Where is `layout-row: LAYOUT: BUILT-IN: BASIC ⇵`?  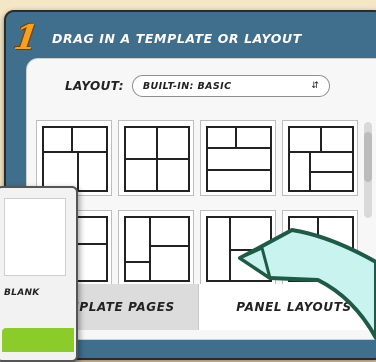
layout-row: LAYOUT: BUILT-IN: BASIC ⇵ is located at coordinates (197, 86).